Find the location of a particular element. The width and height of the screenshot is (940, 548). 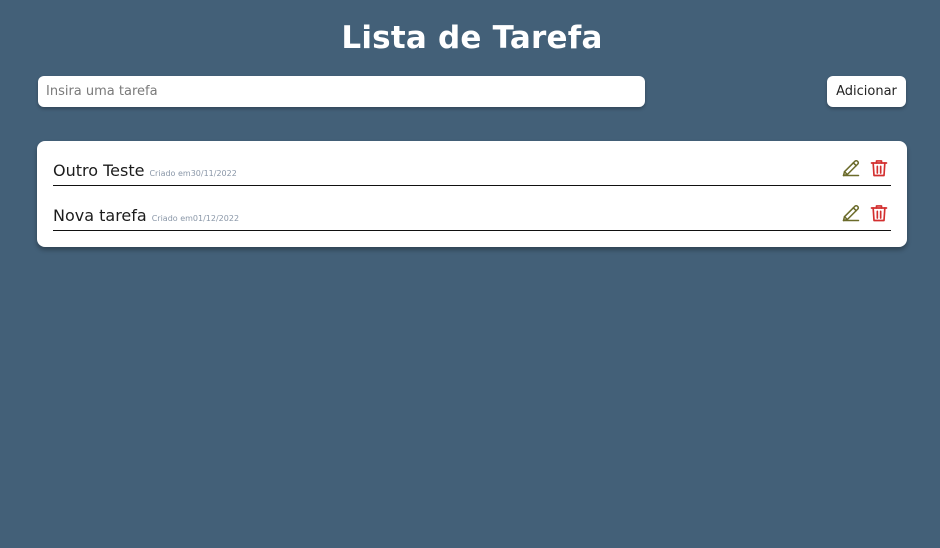

task-name: Nova tarefa is located at coordinates (100, 215).